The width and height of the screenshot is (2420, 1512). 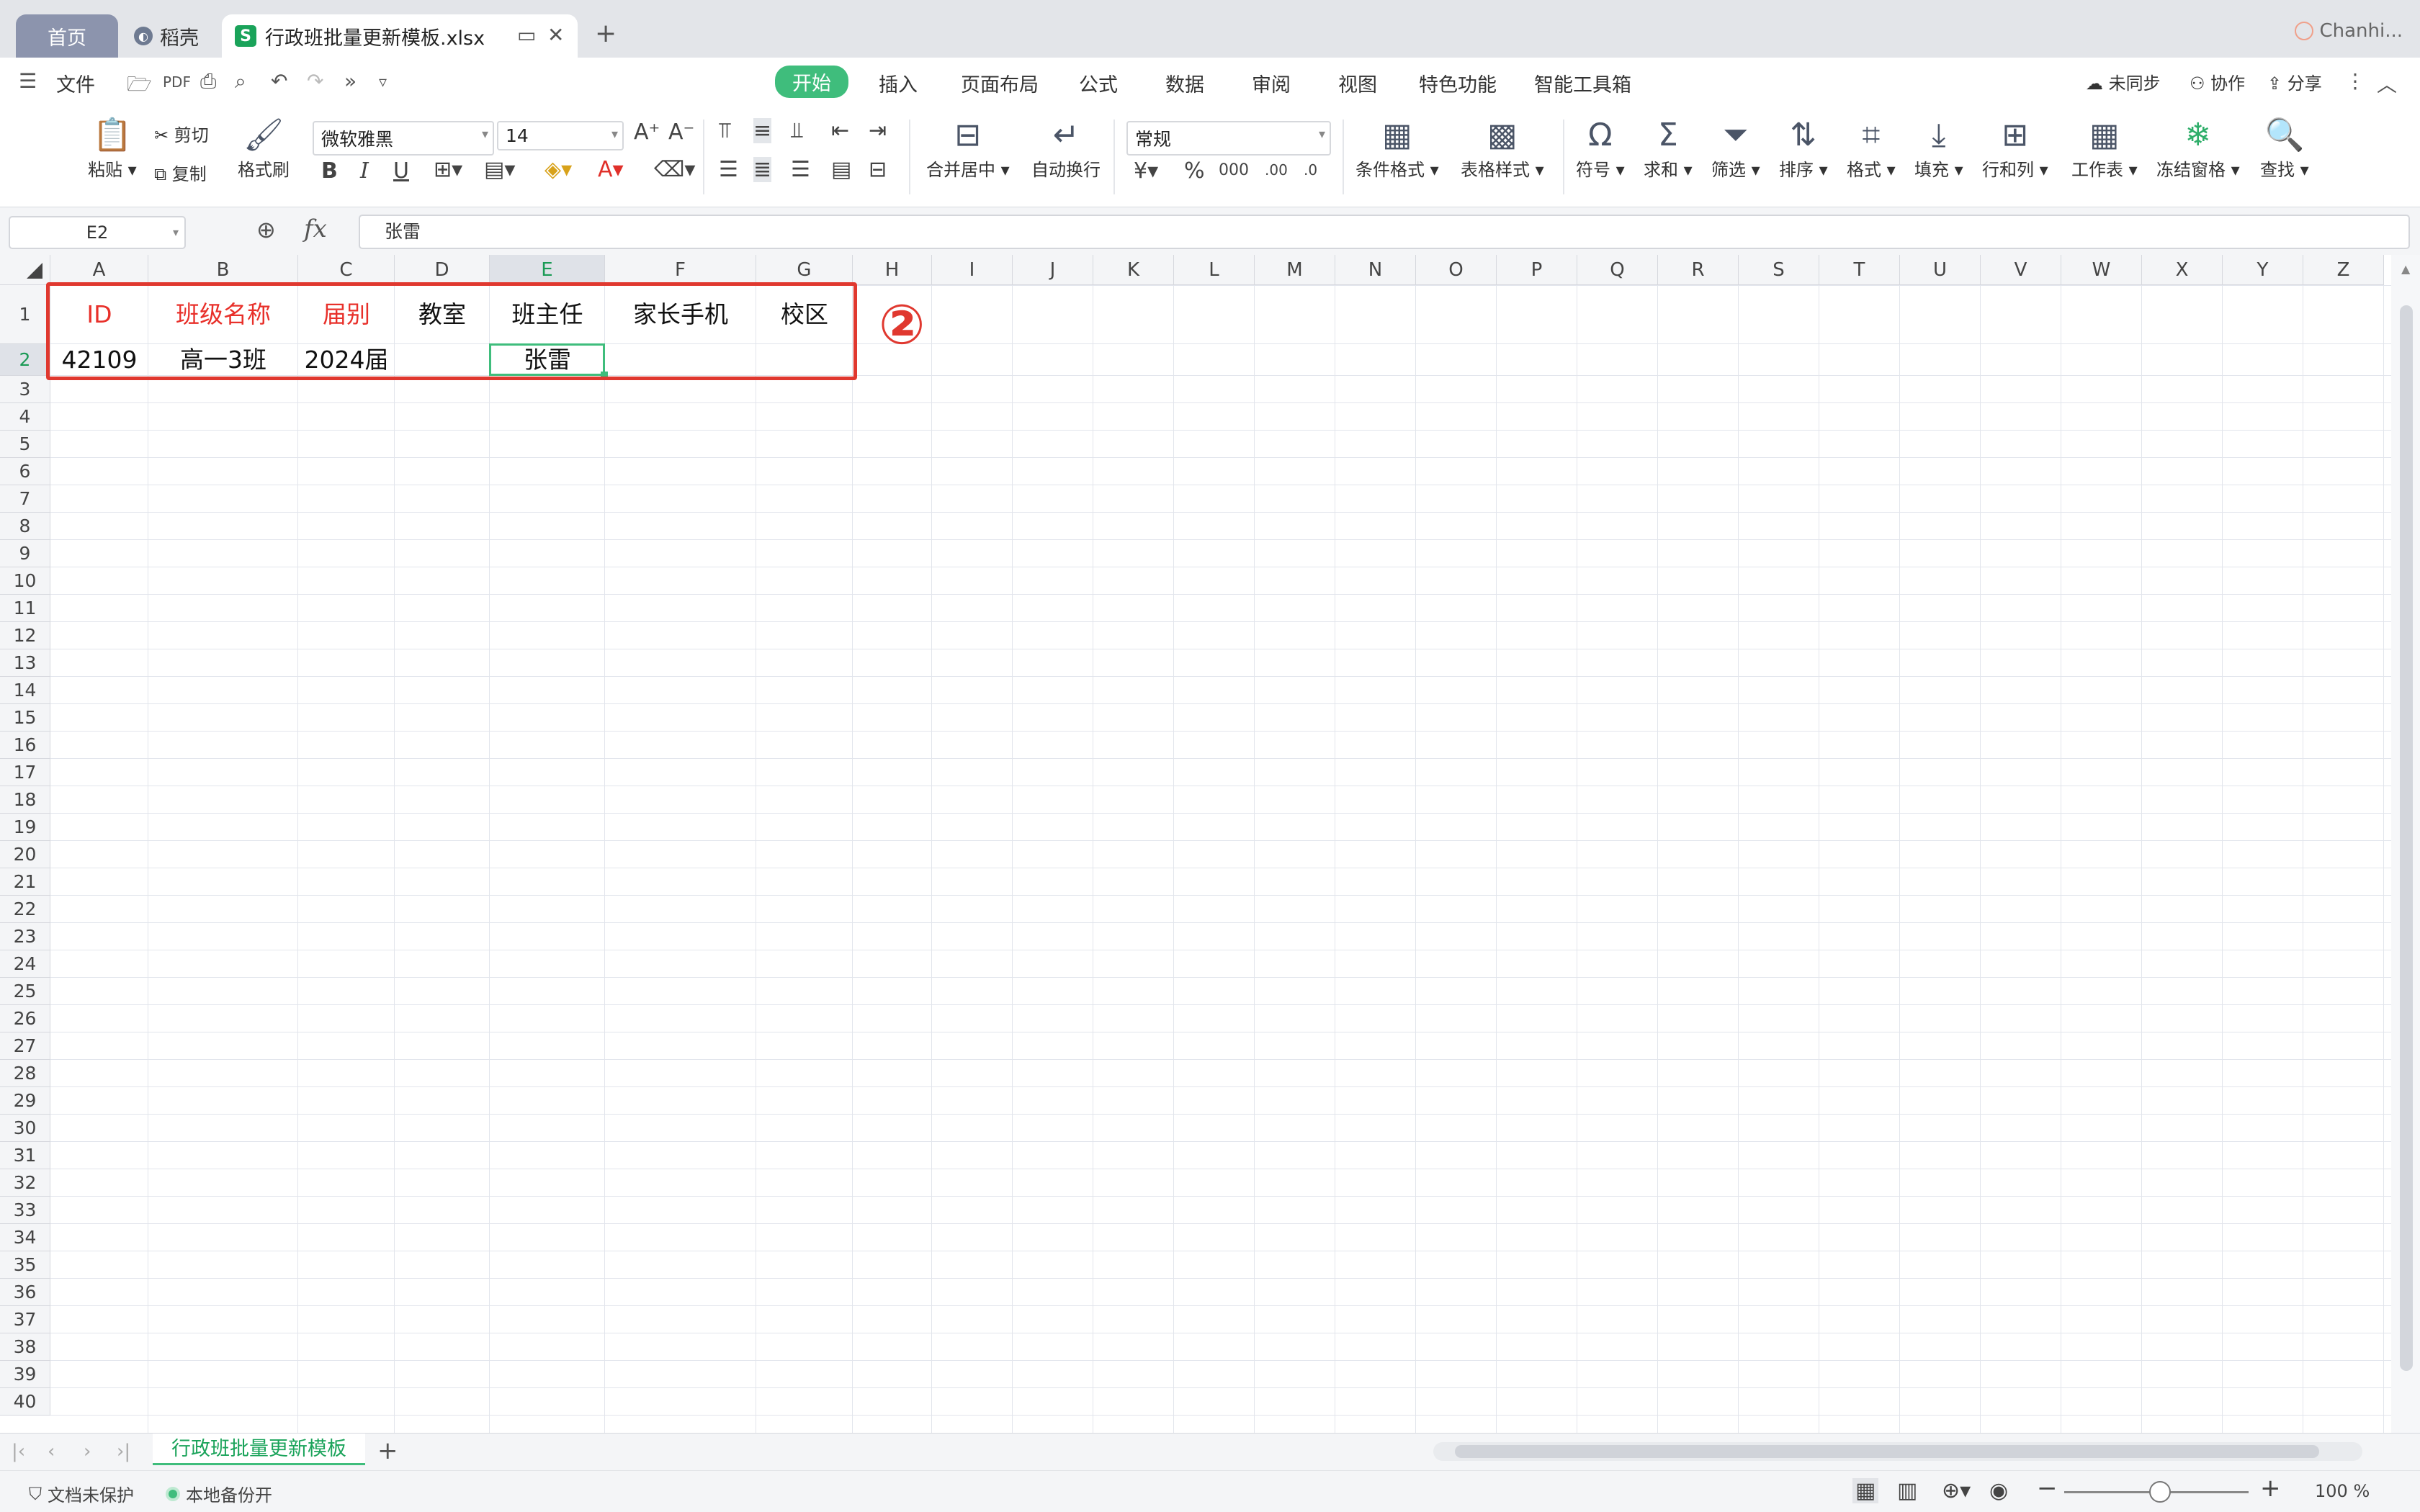 What do you see at coordinates (25, 909) in the screenshot?
I see `row-header-22: 22` at bounding box center [25, 909].